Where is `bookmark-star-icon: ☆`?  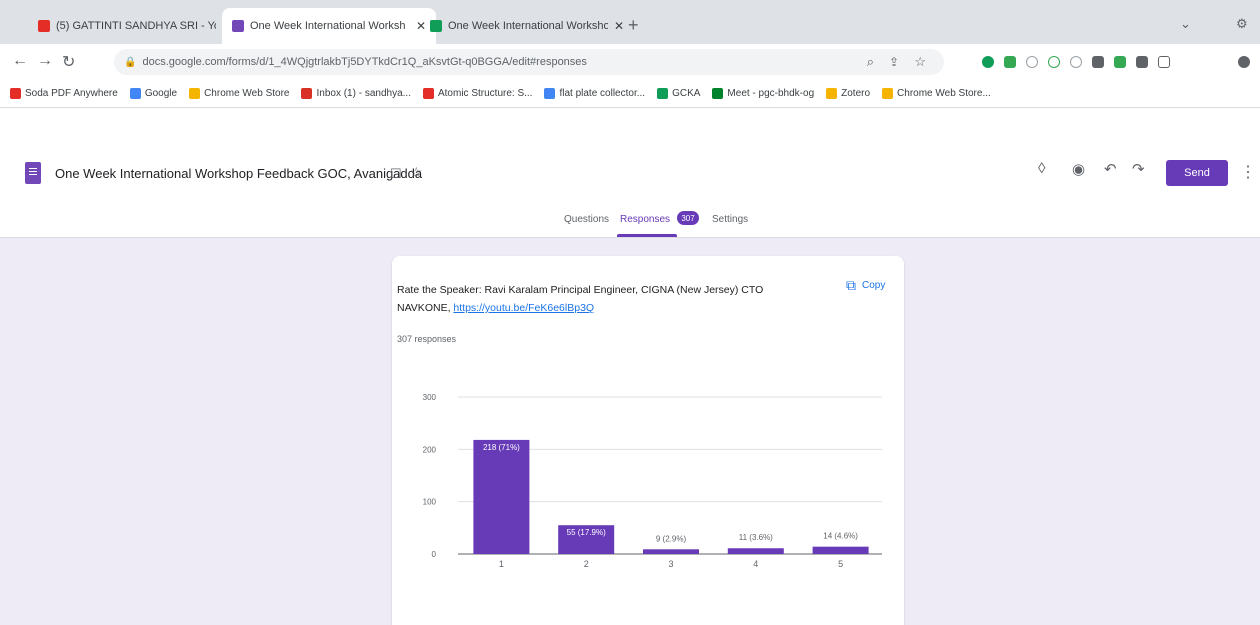 bookmark-star-icon: ☆ is located at coordinates (920, 62).